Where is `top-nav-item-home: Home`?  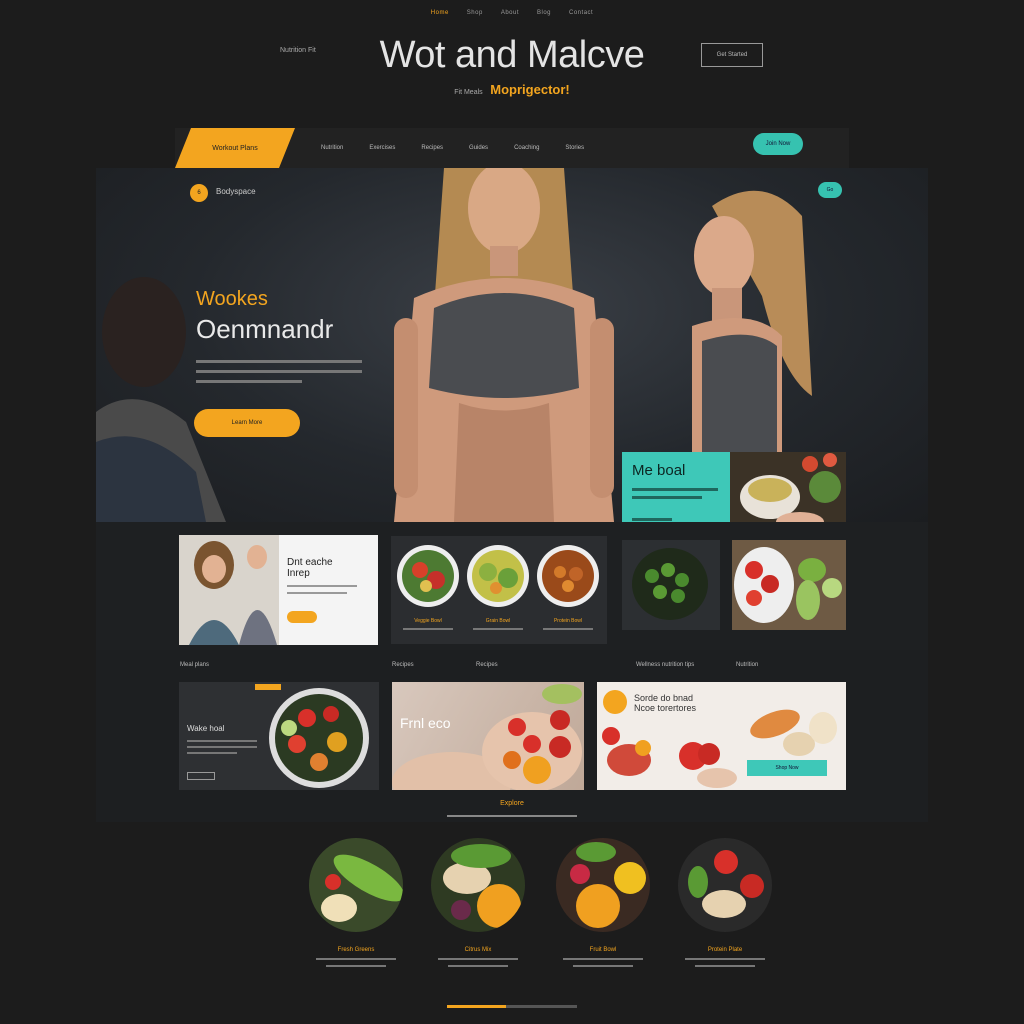
top-nav-item-home: Home is located at coordinates (440, 13).